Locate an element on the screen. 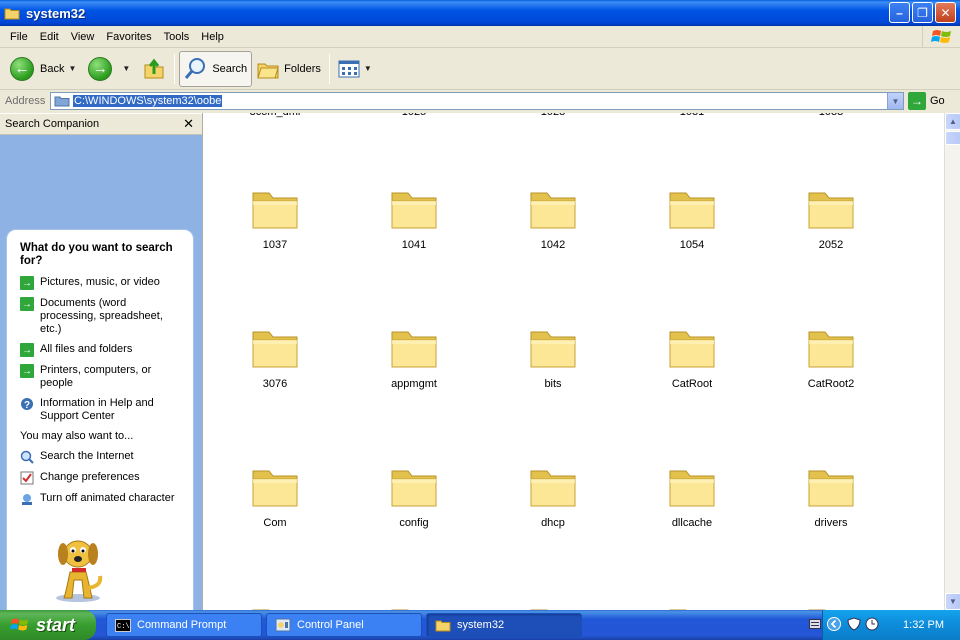 This screenshot has height=640, width=960. folder-item: Com is located at coordinates (275, 495).